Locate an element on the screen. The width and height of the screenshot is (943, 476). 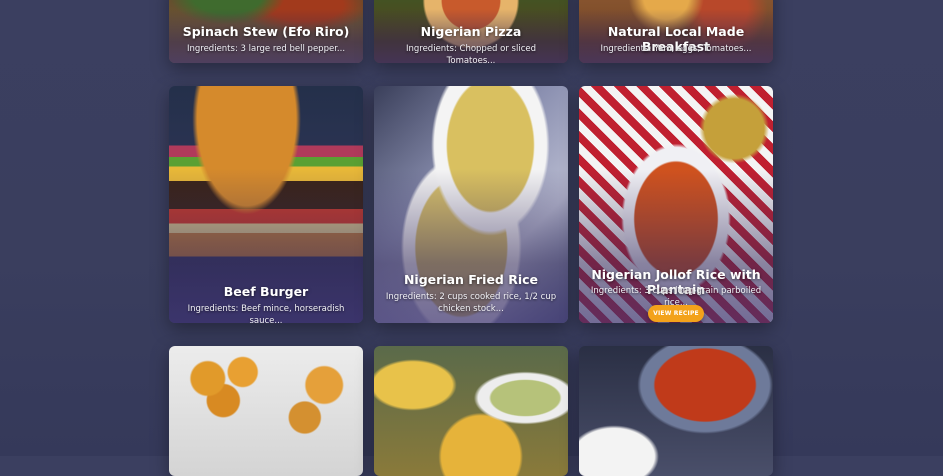
recipe-title: Spinach Stew (Efo Riro) is located at coordinates (266, 31).